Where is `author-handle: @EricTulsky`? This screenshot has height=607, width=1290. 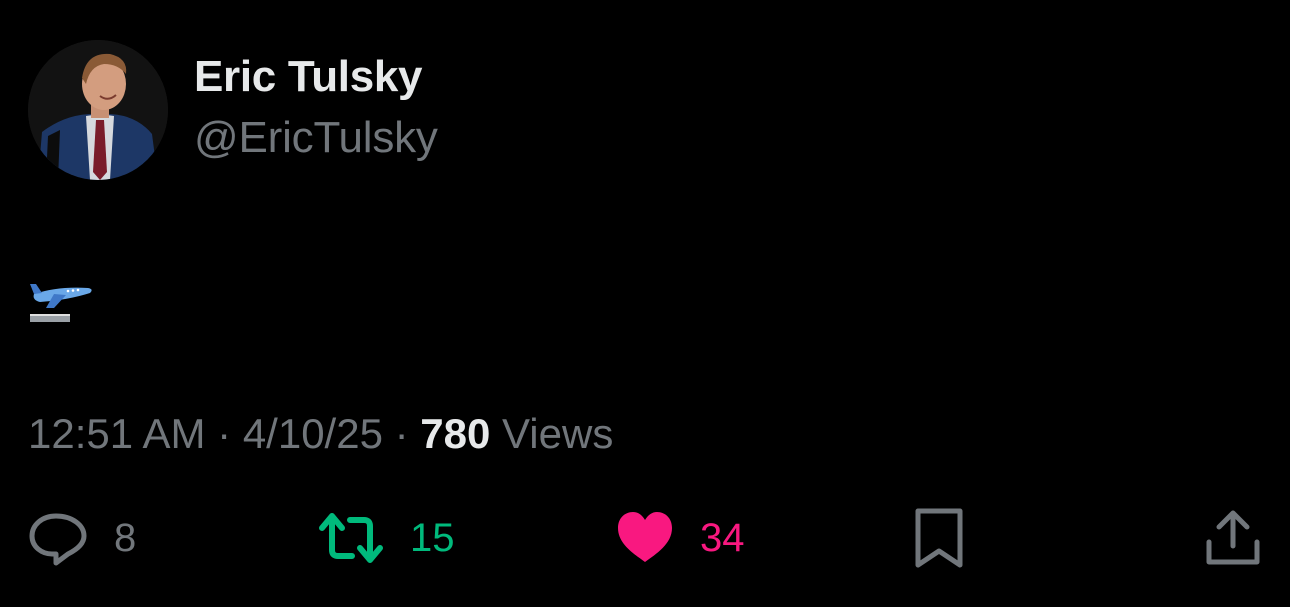
author-handle: @EricTulsky is located at coordinates (316, 138).